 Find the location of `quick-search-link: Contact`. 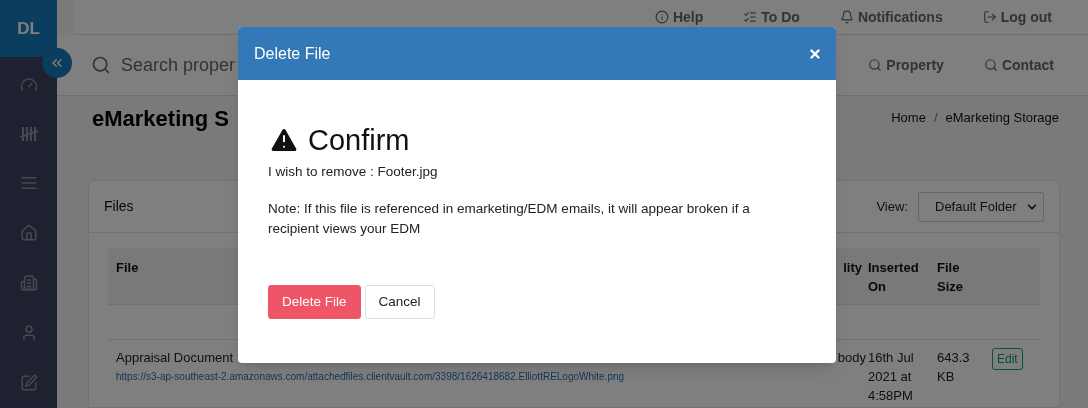

quick-search-link: Contact is located at coordinates (1018, 65).